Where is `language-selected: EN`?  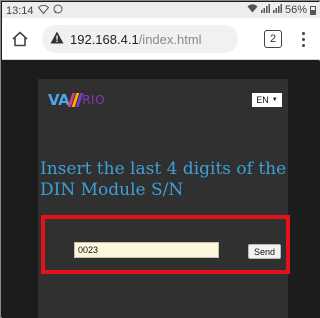
language-selected: EN is located at coordinates (262, 100).